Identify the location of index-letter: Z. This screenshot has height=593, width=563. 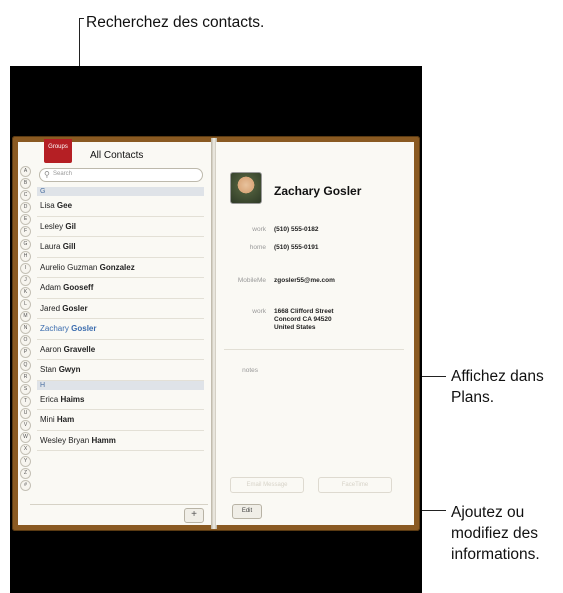
(25, 474).